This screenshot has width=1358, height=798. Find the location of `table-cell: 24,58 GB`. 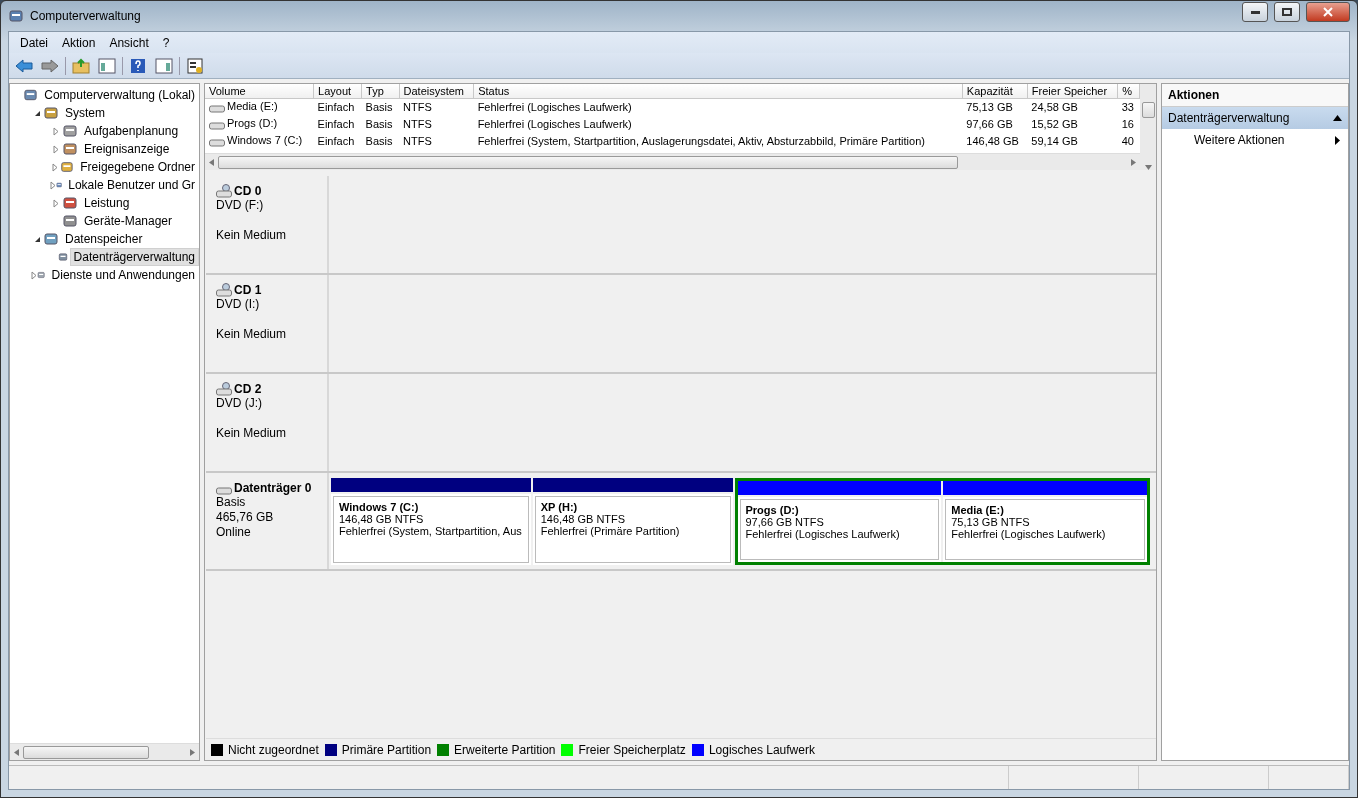

table-cell: 24,58 GB is located at coordinates (1072, 107).